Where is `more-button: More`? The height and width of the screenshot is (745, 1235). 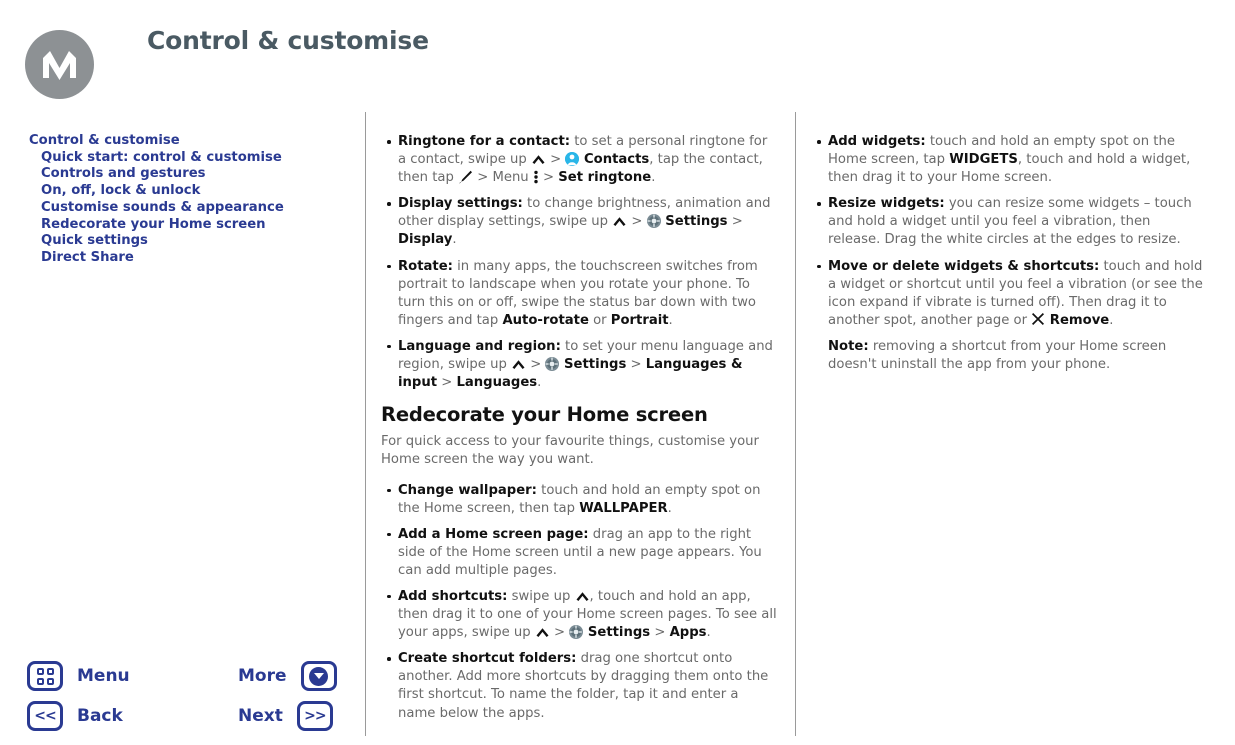
more-button: More is located at coordinates (287, 676).